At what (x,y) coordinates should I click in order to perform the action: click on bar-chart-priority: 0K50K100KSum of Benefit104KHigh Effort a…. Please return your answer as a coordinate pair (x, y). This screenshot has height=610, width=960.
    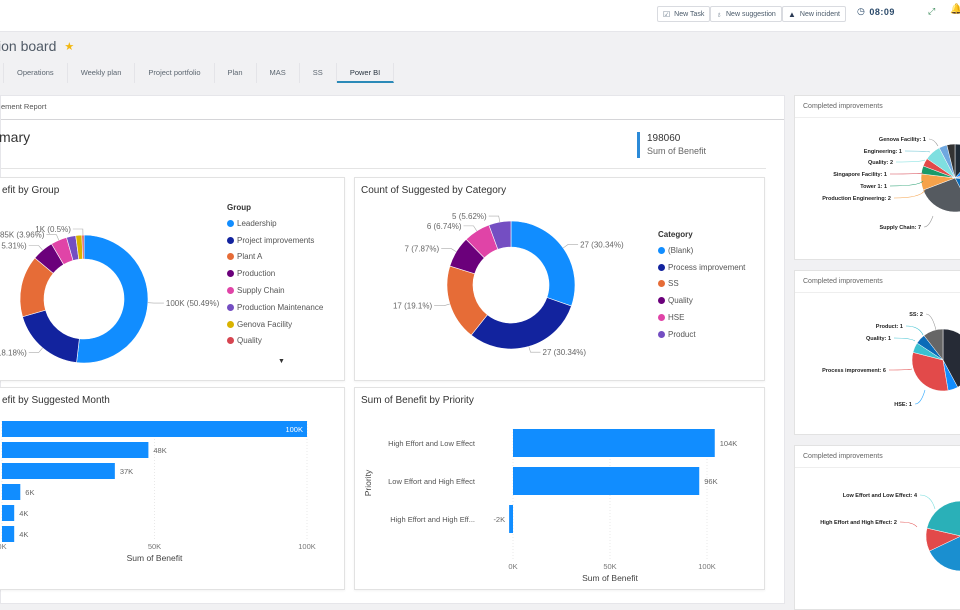
    Looking at the image, I should click on (560, 489).